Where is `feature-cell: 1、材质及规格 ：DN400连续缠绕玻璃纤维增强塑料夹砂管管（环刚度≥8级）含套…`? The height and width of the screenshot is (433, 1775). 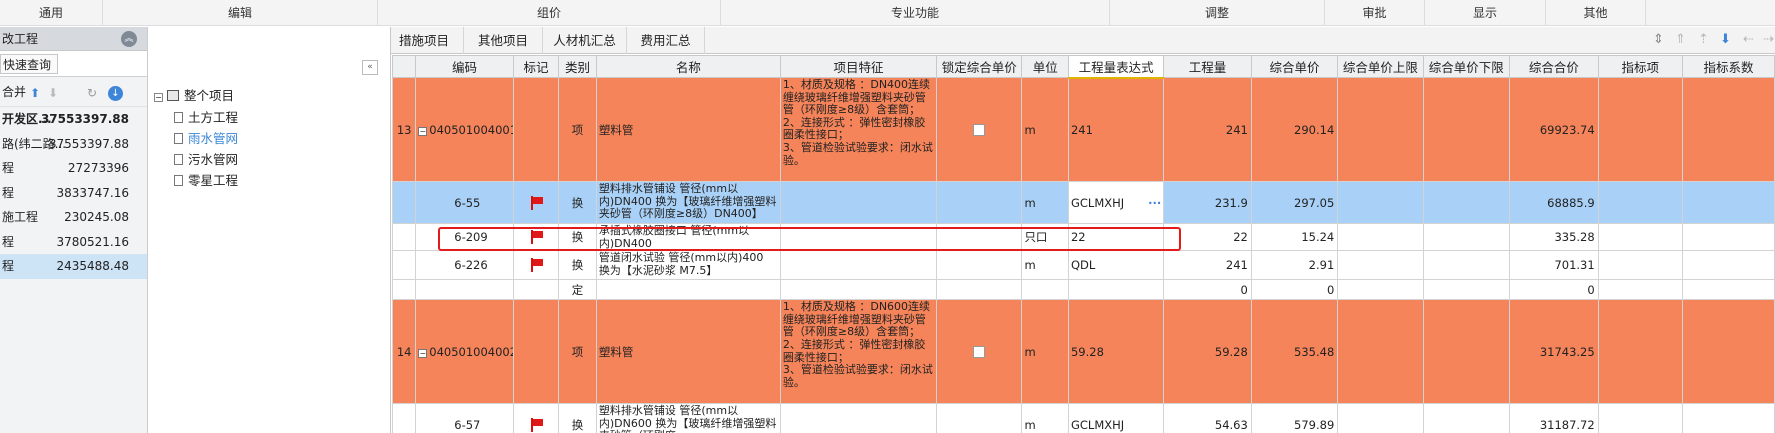 feature-cell: 1、材质及规格 ：DN400连续缠绕玻璃纤维增强塑料夹砂管管（环刚度≥8级）含套… is located at coordinates (858, 129).